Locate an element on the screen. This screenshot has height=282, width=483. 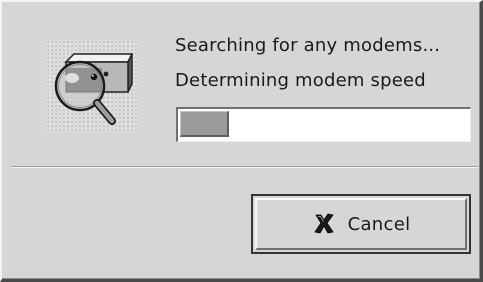
cancel-x-icon is located at coordinates (324, 224).